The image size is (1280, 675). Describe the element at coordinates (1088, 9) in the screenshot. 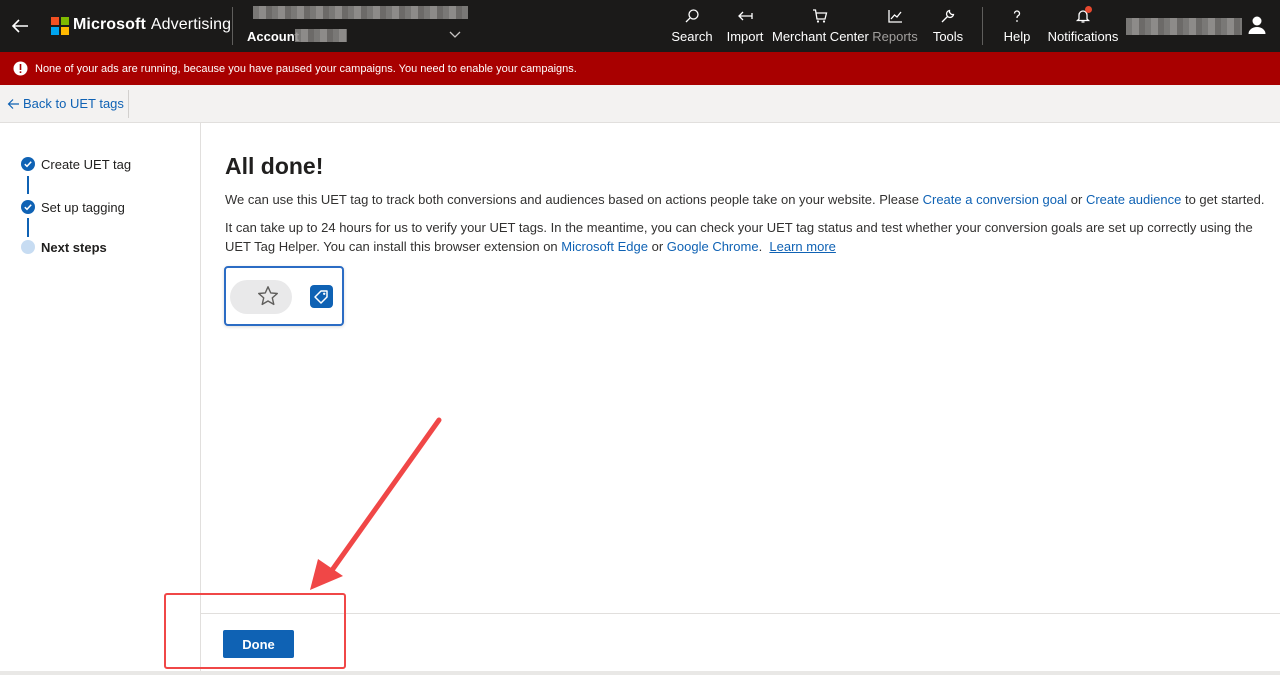

I see `notification-badge` at that location.